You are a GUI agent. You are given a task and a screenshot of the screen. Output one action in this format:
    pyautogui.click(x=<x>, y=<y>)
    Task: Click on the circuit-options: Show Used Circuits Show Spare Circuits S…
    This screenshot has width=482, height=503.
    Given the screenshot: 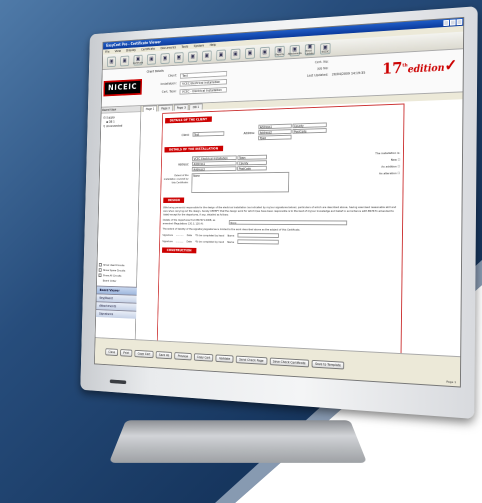 What is the action you would take?
    pyautogui.click(x=111, y=272)
    